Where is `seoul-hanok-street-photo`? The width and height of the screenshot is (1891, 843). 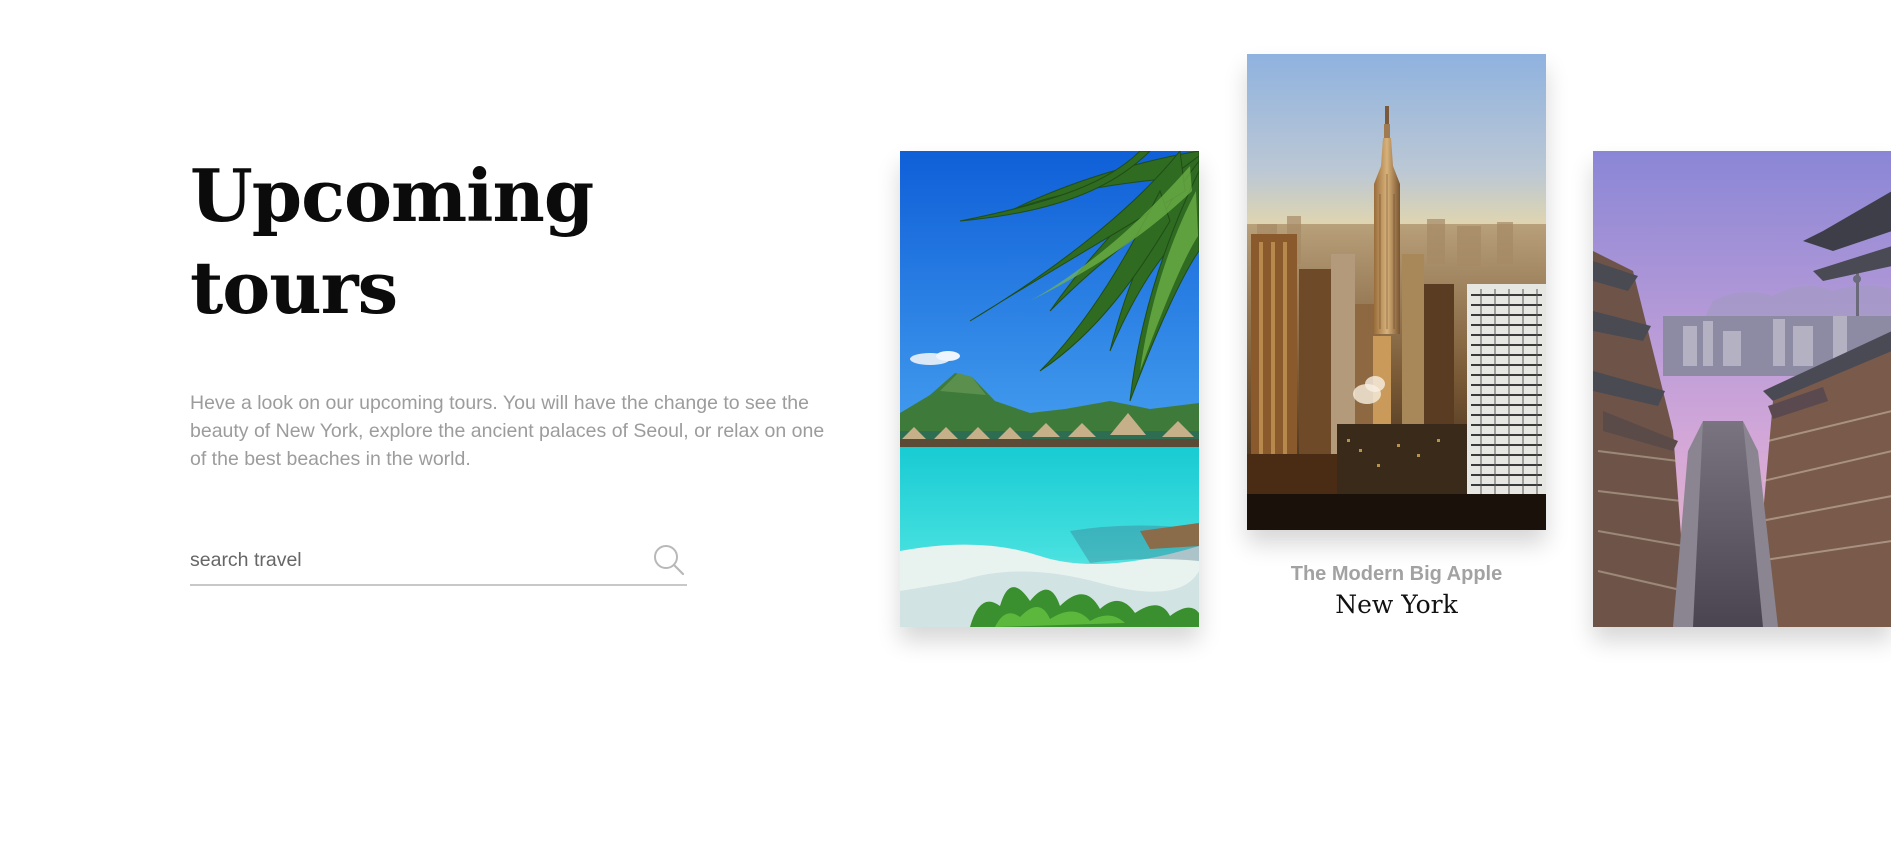
seoul-hanok-street-photo is located at coordinates (1742, 389).